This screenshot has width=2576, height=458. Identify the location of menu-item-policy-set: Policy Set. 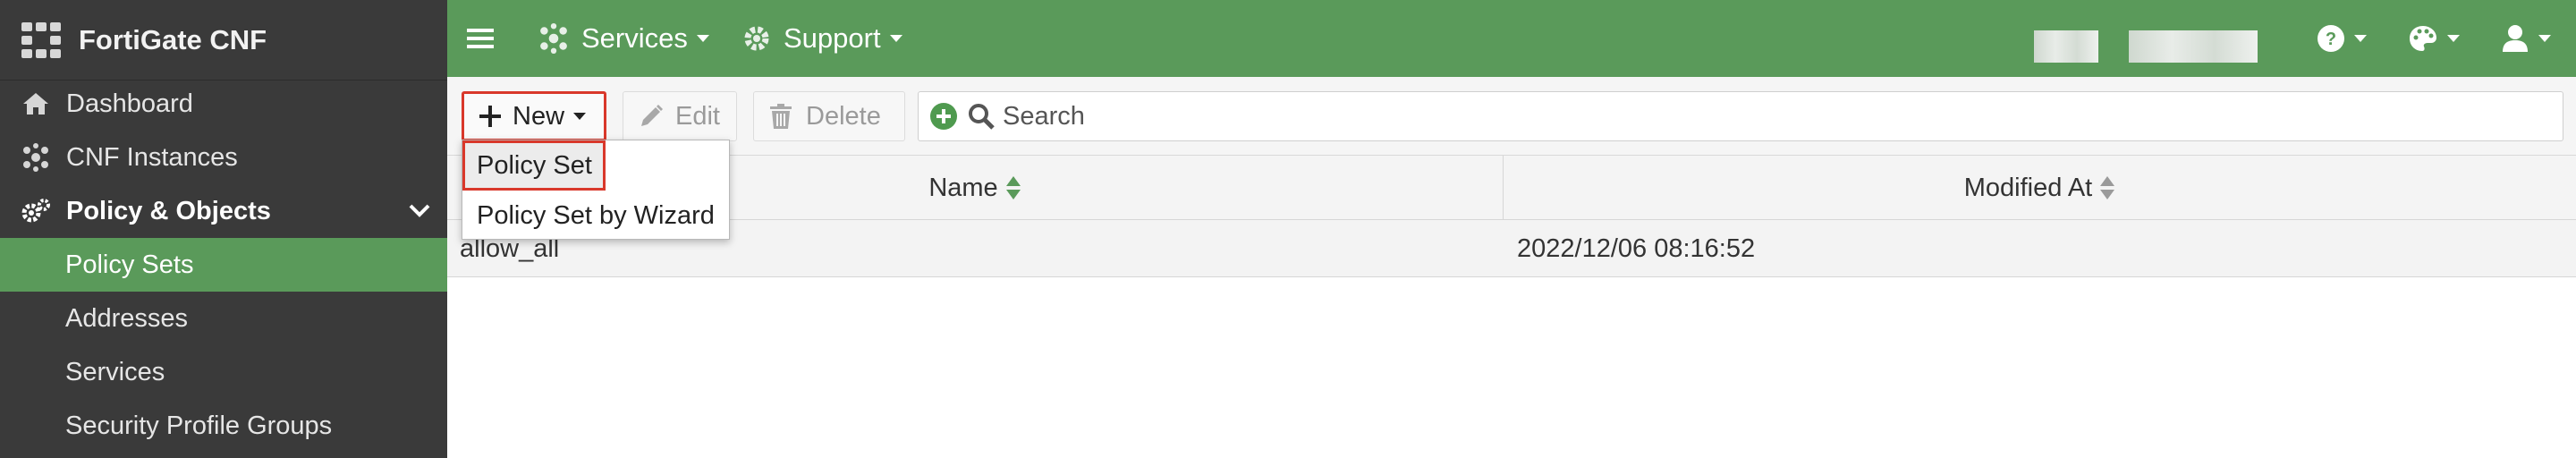
(534, 165).